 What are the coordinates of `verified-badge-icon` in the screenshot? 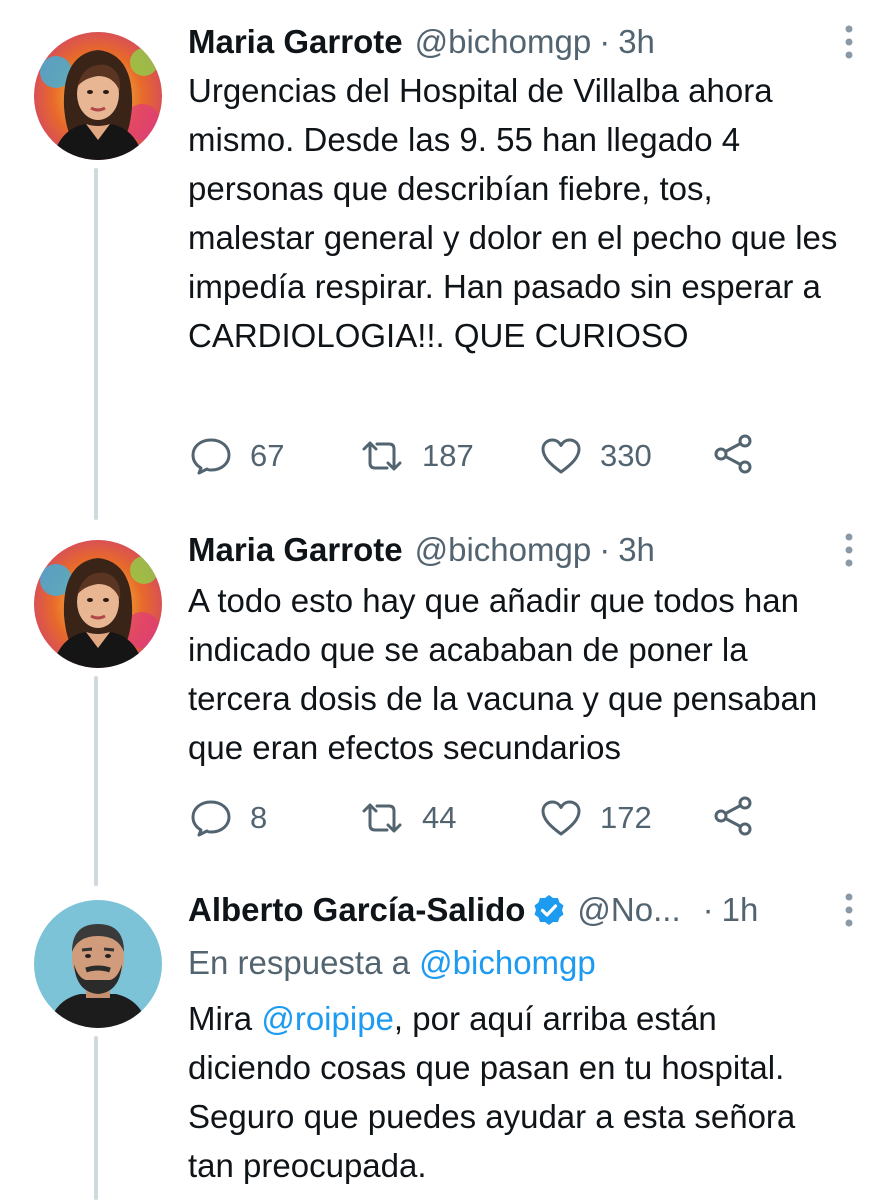 It's located at (549, 910).